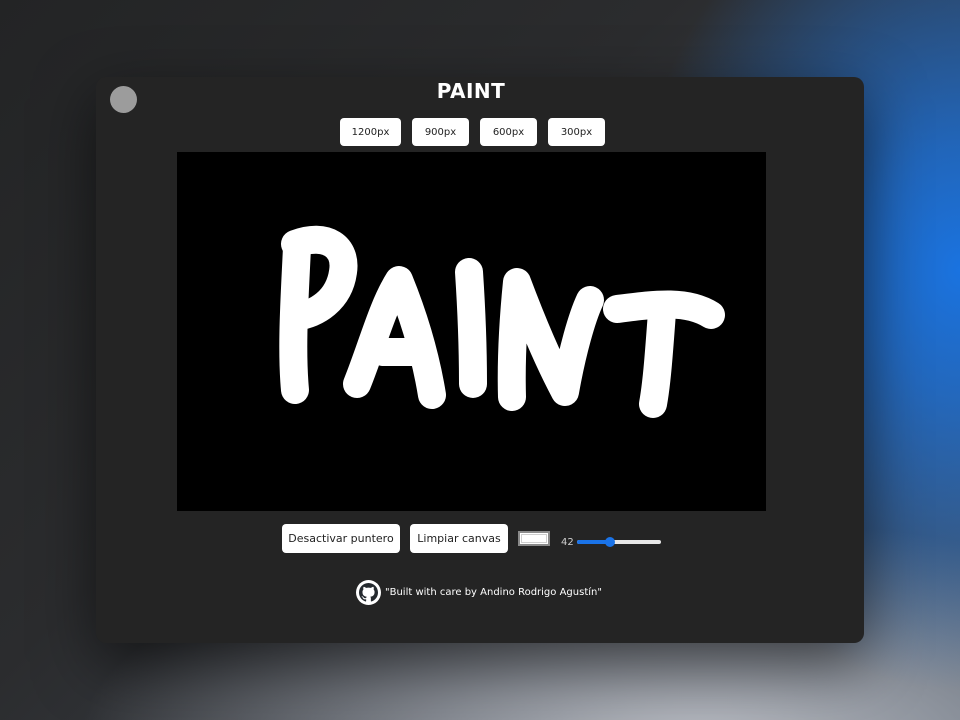 The image size is (960, 720). Describe the element at coordinates (459, 538) in the screenshot. I see `clear-canvas-button: Limpiar canvas` at that location.